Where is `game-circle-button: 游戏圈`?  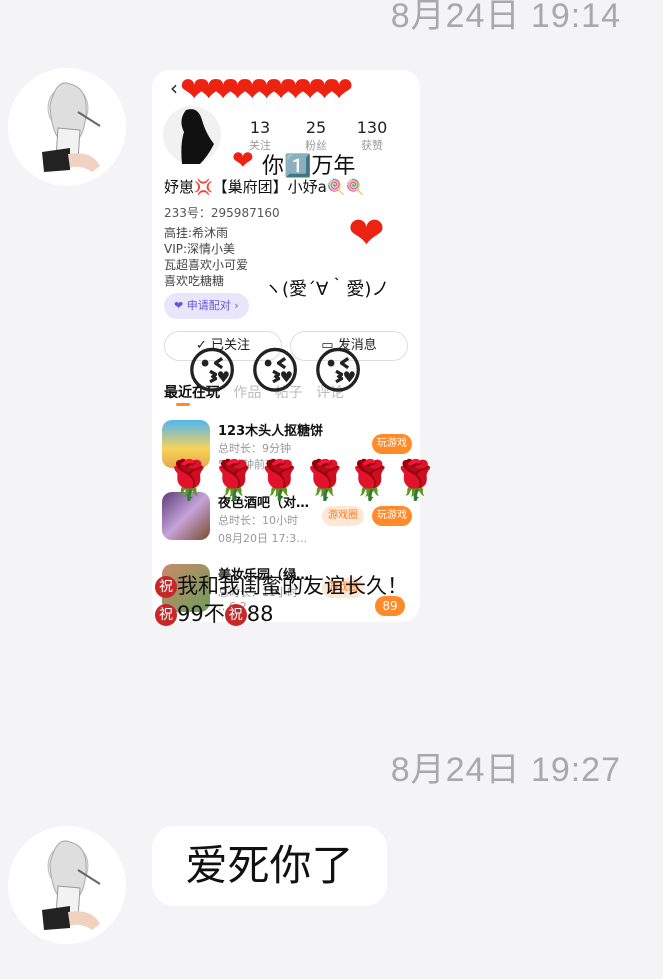
game-circle-button: 游戏圈 is located at coordinates (343, 516).